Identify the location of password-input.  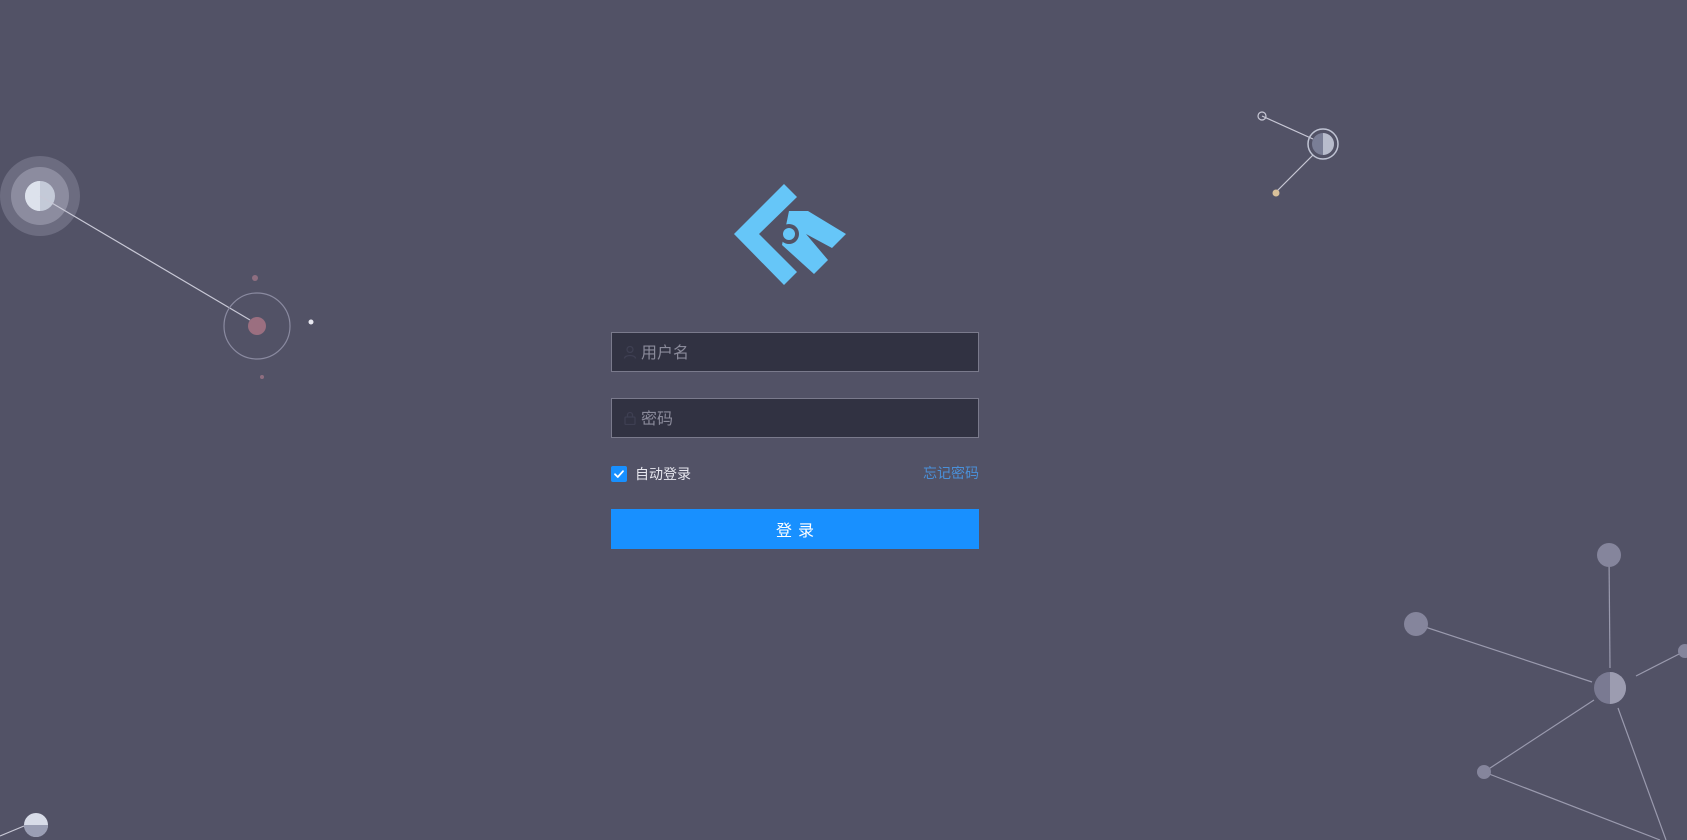
(809, 418).